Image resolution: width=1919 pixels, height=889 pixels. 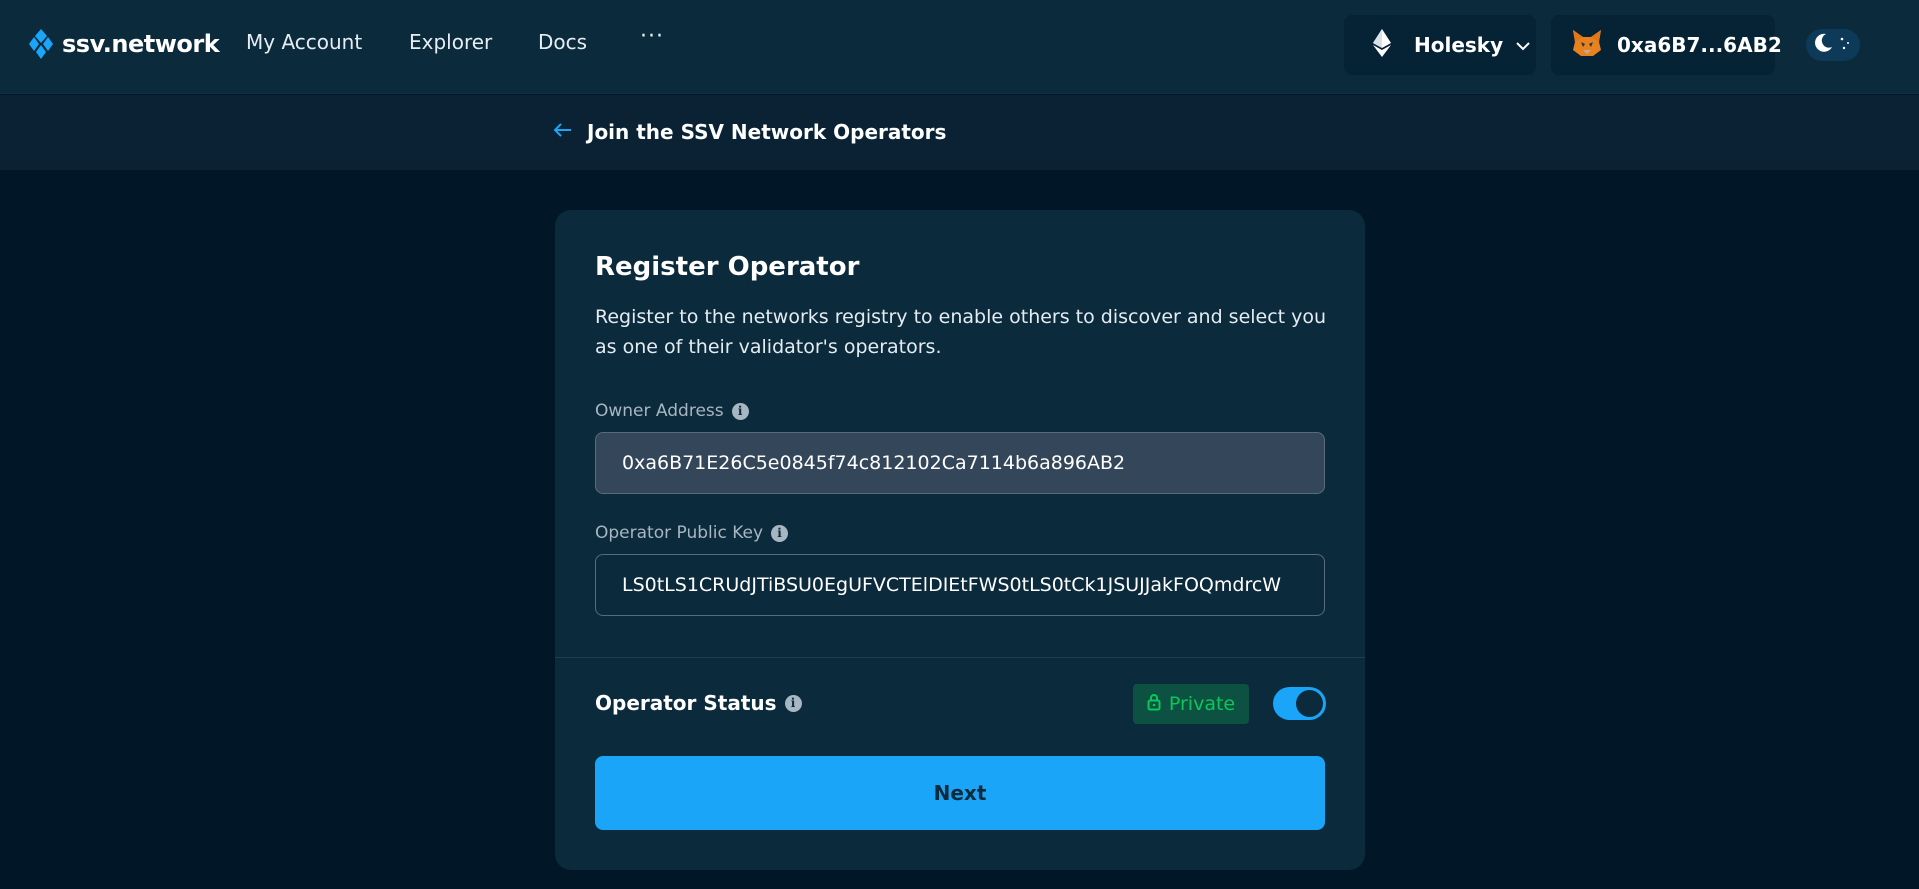 I want to click on wallet-button: 0xa6B7...6AB2, so click(x=1666, y=45).